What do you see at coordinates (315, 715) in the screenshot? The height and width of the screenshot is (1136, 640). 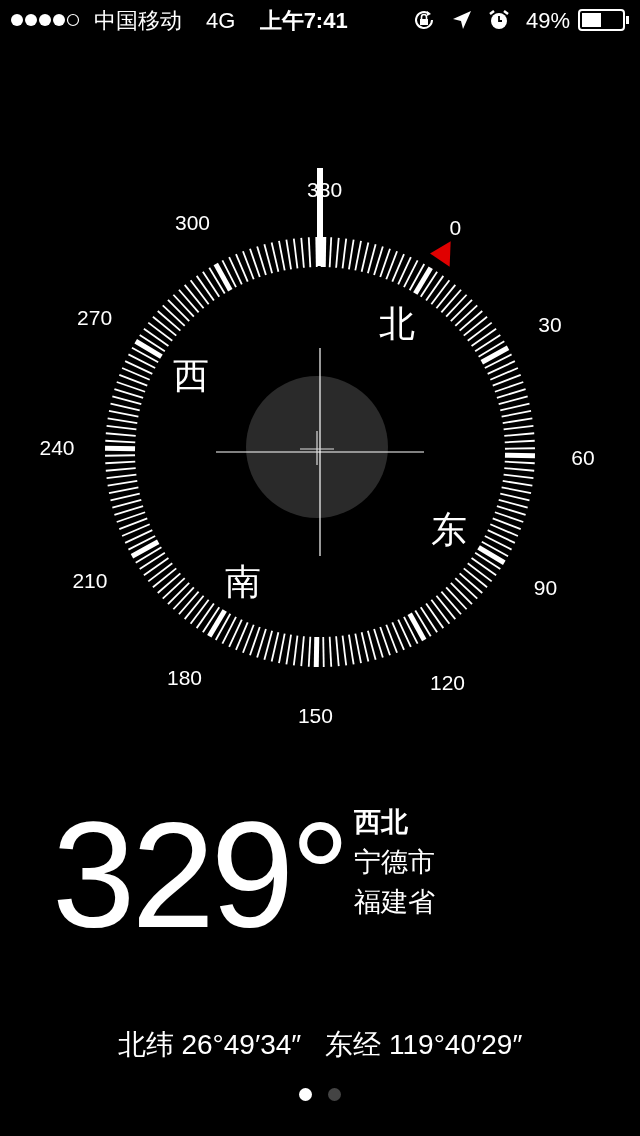 I see `degree-label: 150` at bounding box center [315, 715].